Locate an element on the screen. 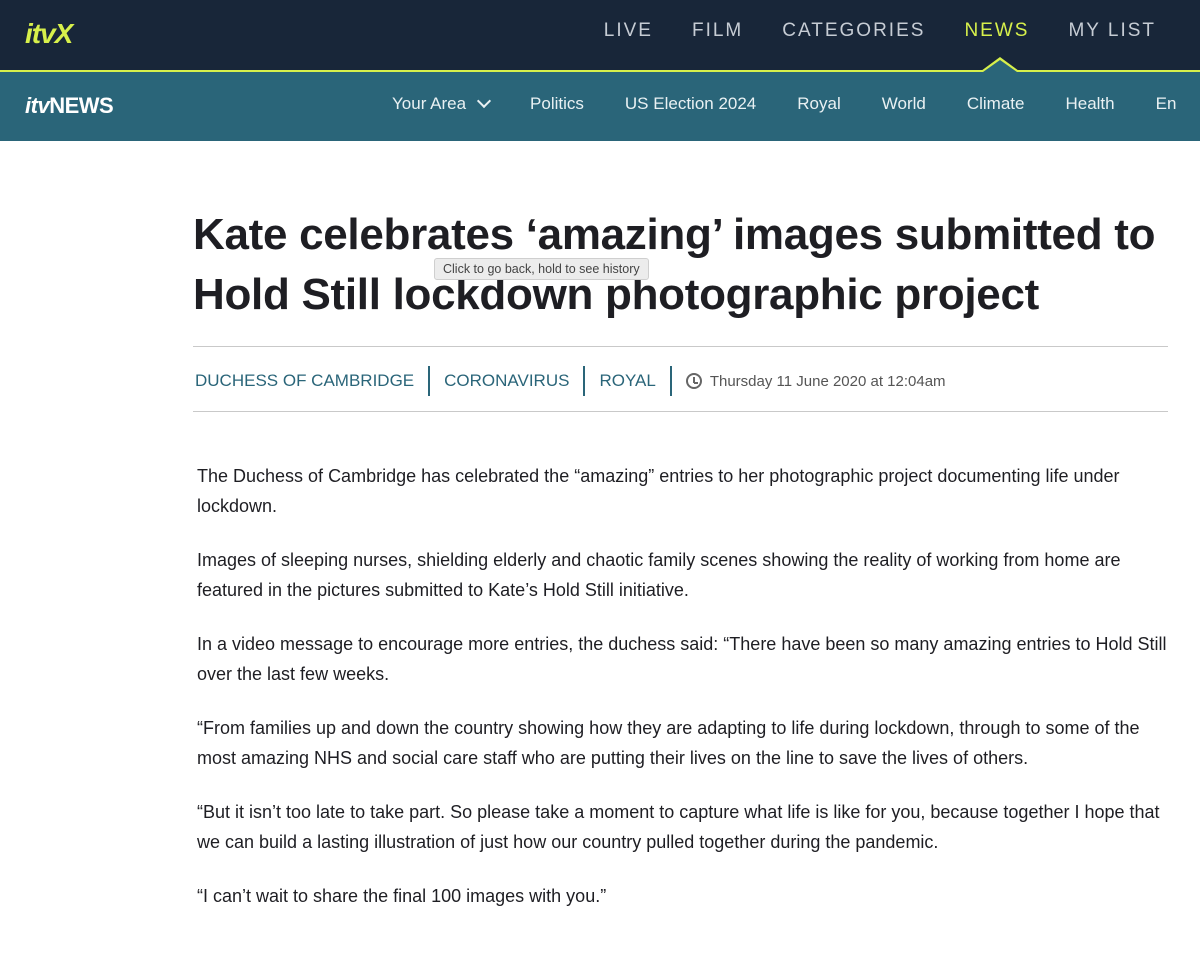 This screenshot has height=973, width=1200. nav-climate: Climate is located at coordinates (996, 104).